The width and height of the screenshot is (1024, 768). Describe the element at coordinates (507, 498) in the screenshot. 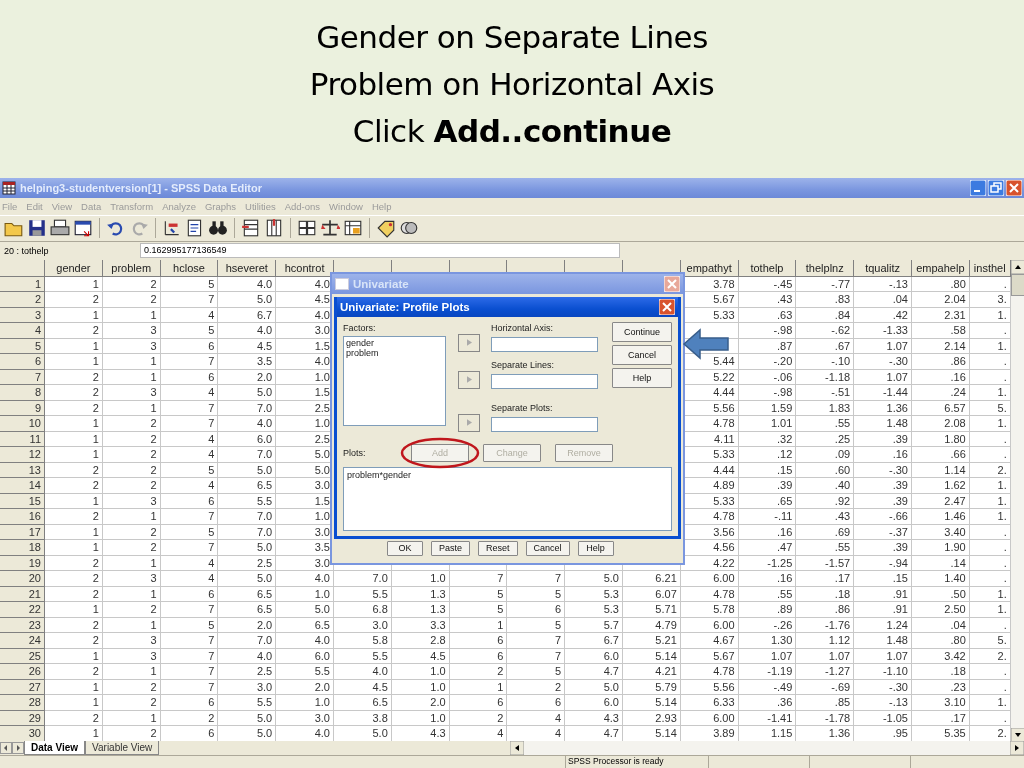

I see `plots-list: problem*gender` at that location.